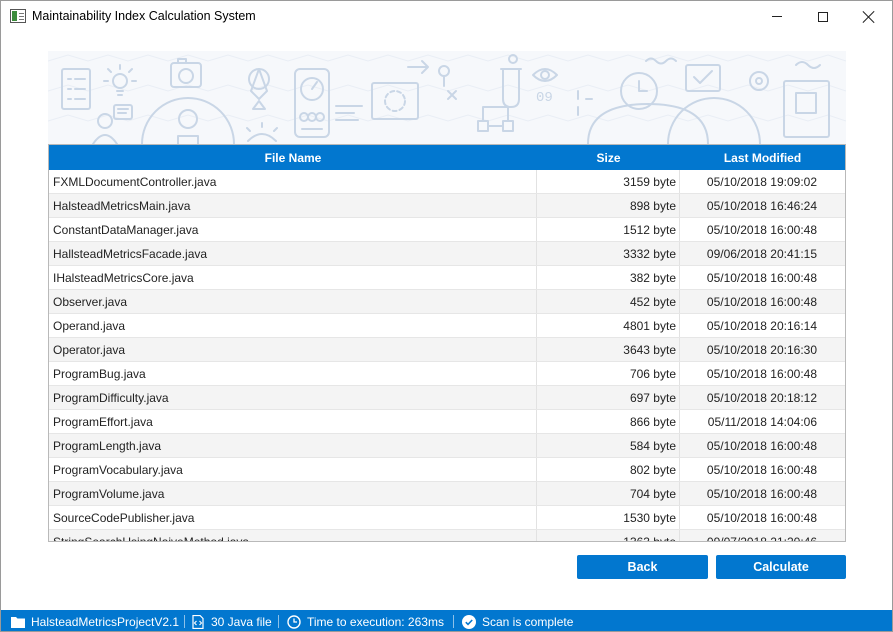 Image resolution: width=893 pixels, height=632 pixels. I want to click on check-circle-icon, so click(469, 621).